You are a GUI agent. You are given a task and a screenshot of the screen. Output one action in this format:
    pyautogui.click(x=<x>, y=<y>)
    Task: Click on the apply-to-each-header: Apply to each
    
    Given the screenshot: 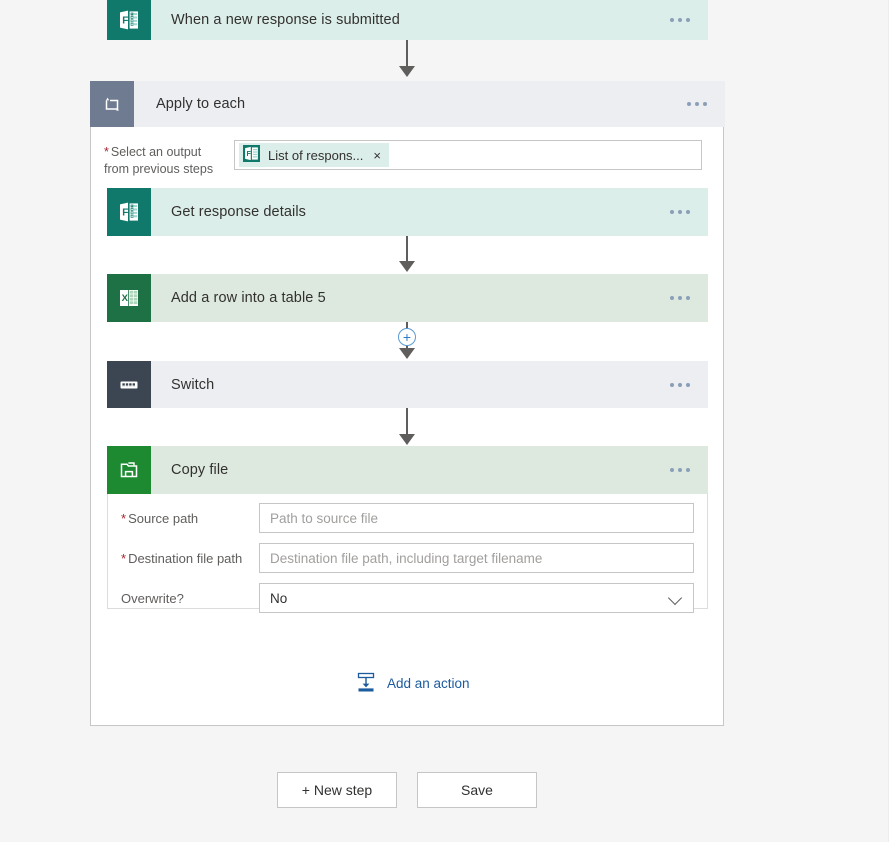 What is the action you would take?
    pyautogui.click(x=407, y=104)
    